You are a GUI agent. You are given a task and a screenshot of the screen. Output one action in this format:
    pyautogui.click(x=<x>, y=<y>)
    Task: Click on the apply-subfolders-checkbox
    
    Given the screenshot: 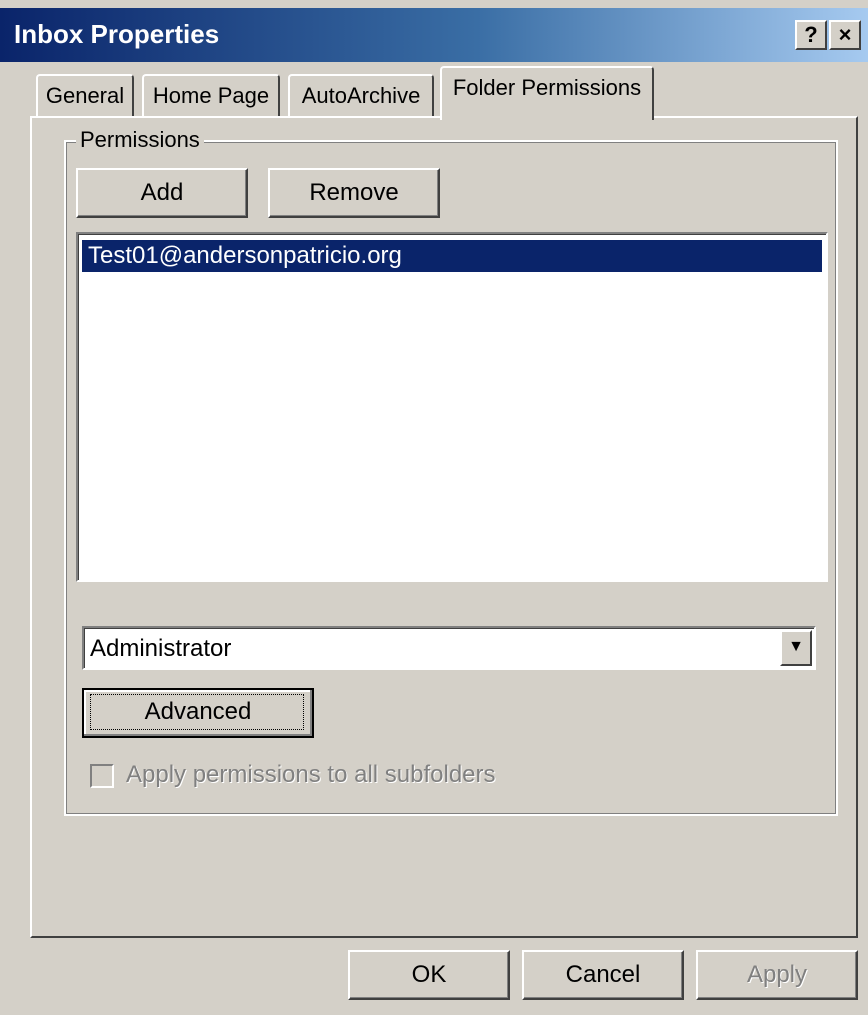 What is the action you would take?
    pyautogui.click(x=102, y=776)
    